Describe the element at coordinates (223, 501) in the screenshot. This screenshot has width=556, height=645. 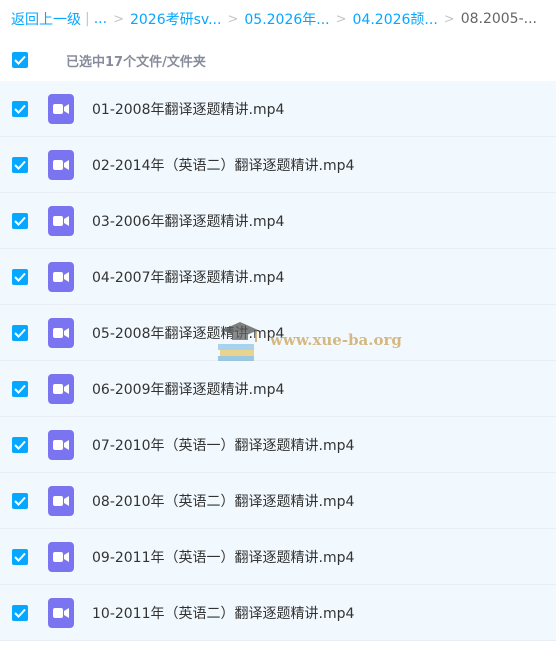
I see `file-name: 08-2010年（英语二）翻译逐题精讲.mp4` at that location.